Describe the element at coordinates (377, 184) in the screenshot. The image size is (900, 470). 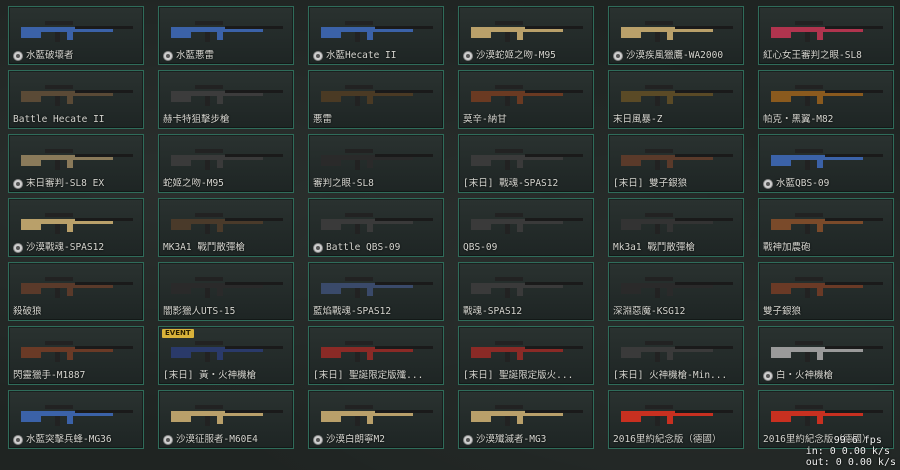
I see `weapon-label: 審判之眼-SL8` at that location.